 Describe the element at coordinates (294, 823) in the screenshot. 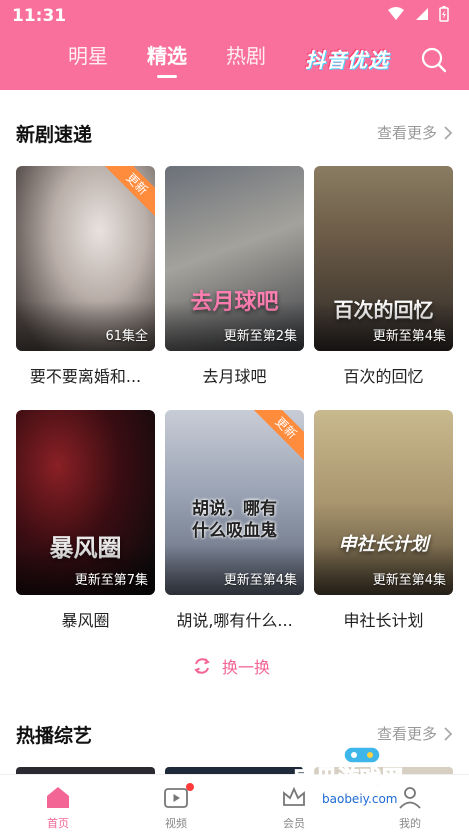

I see `nav-label: 会员` at that location.